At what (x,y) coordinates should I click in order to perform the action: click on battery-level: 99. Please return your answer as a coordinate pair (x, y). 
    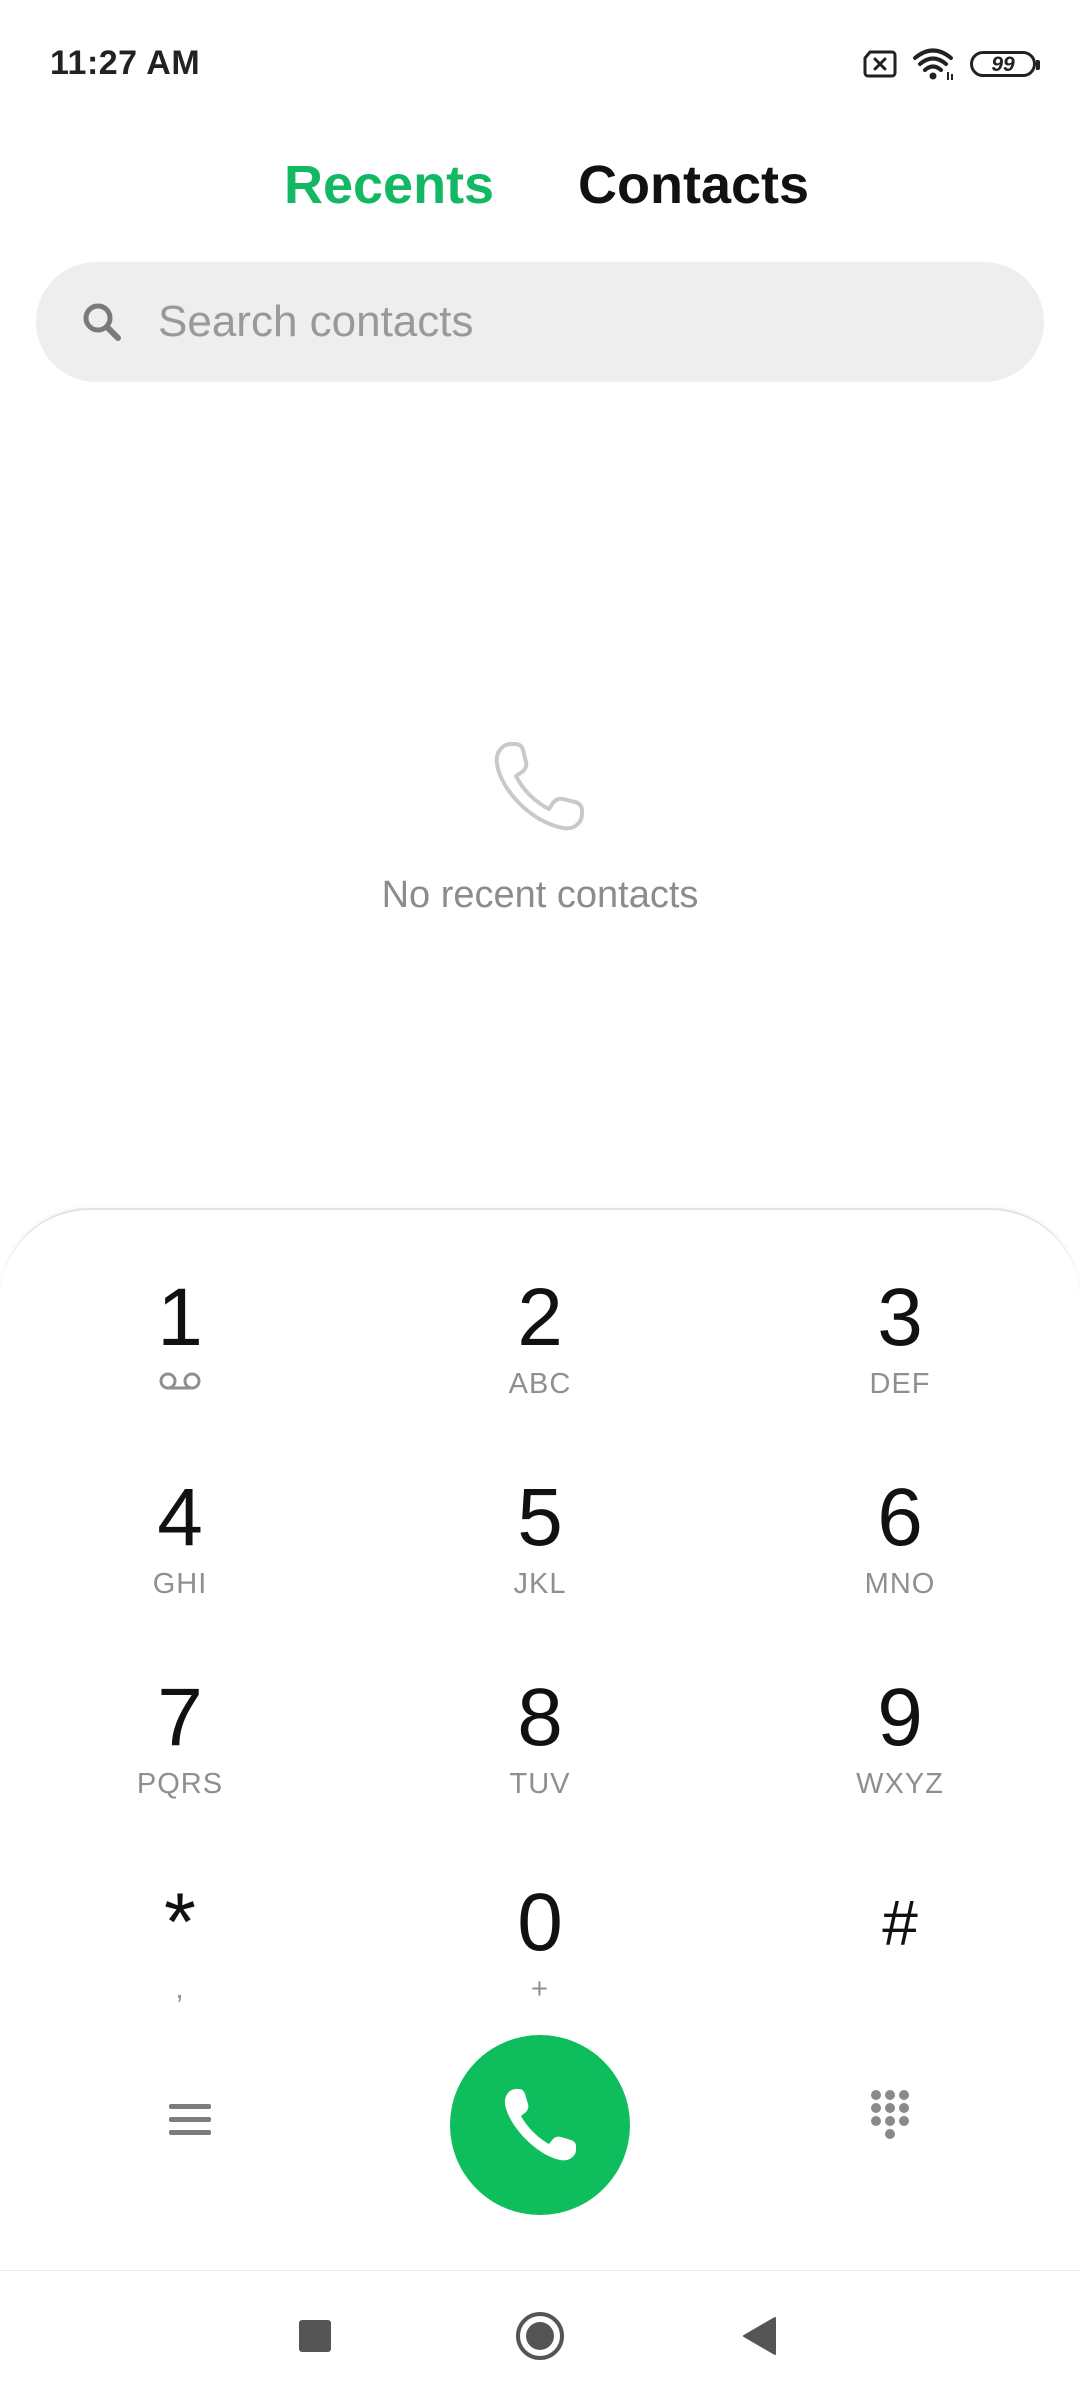
    Looking at the image, I should click on (1003, 64).